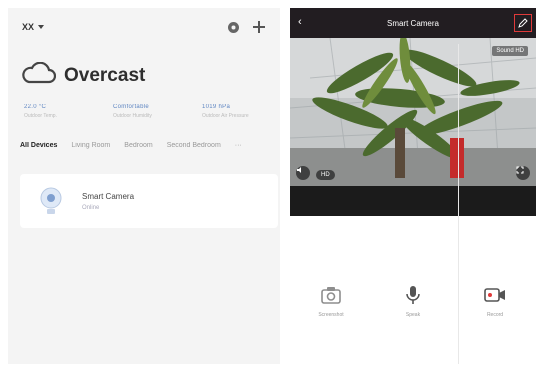 Image resolution: width=539 pixels, height=366 pixels. I want to click on camera-device-icon, so click(51, 201).